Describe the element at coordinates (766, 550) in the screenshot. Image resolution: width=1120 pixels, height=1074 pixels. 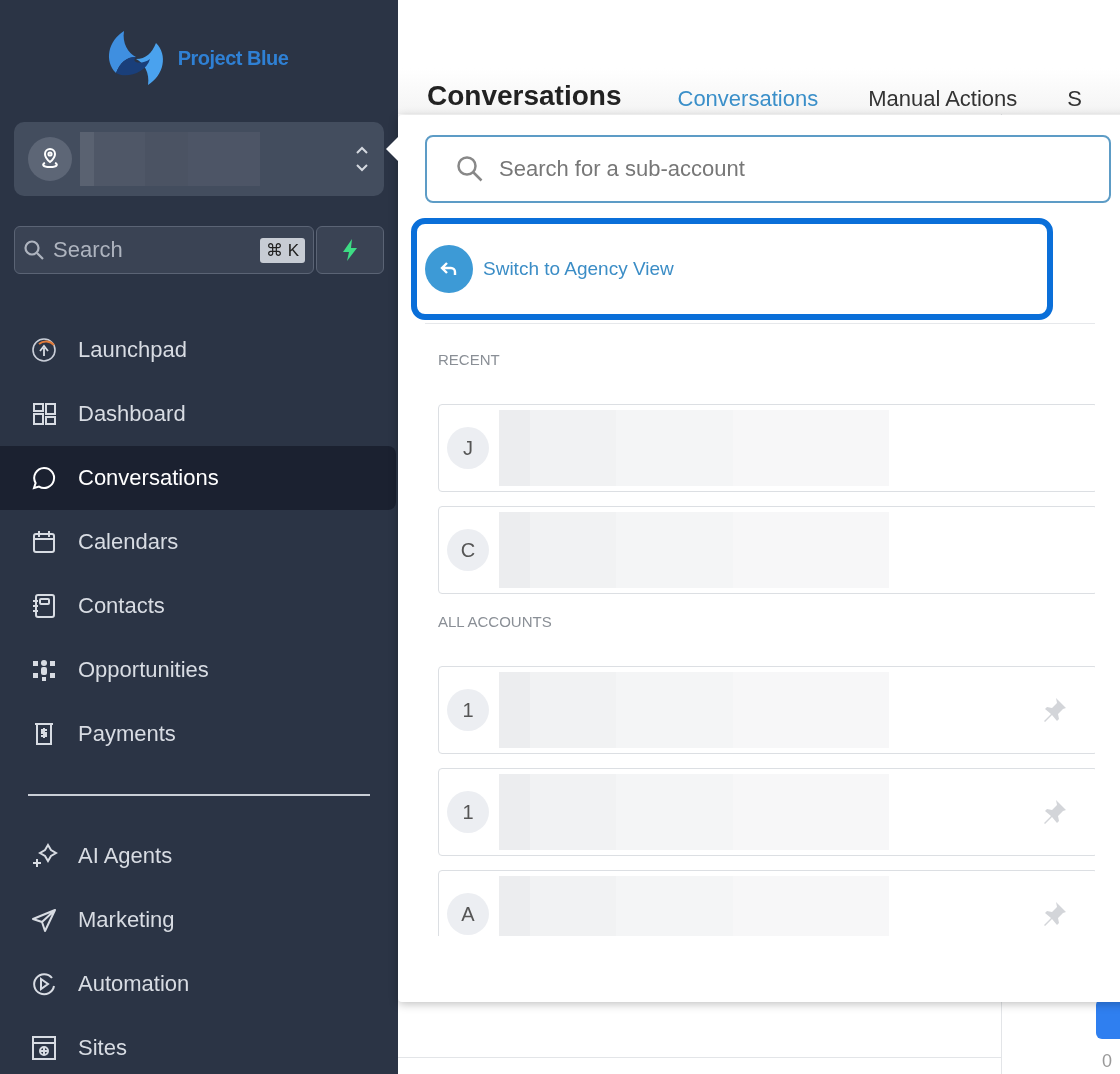
I see `account-item: C` at that location.